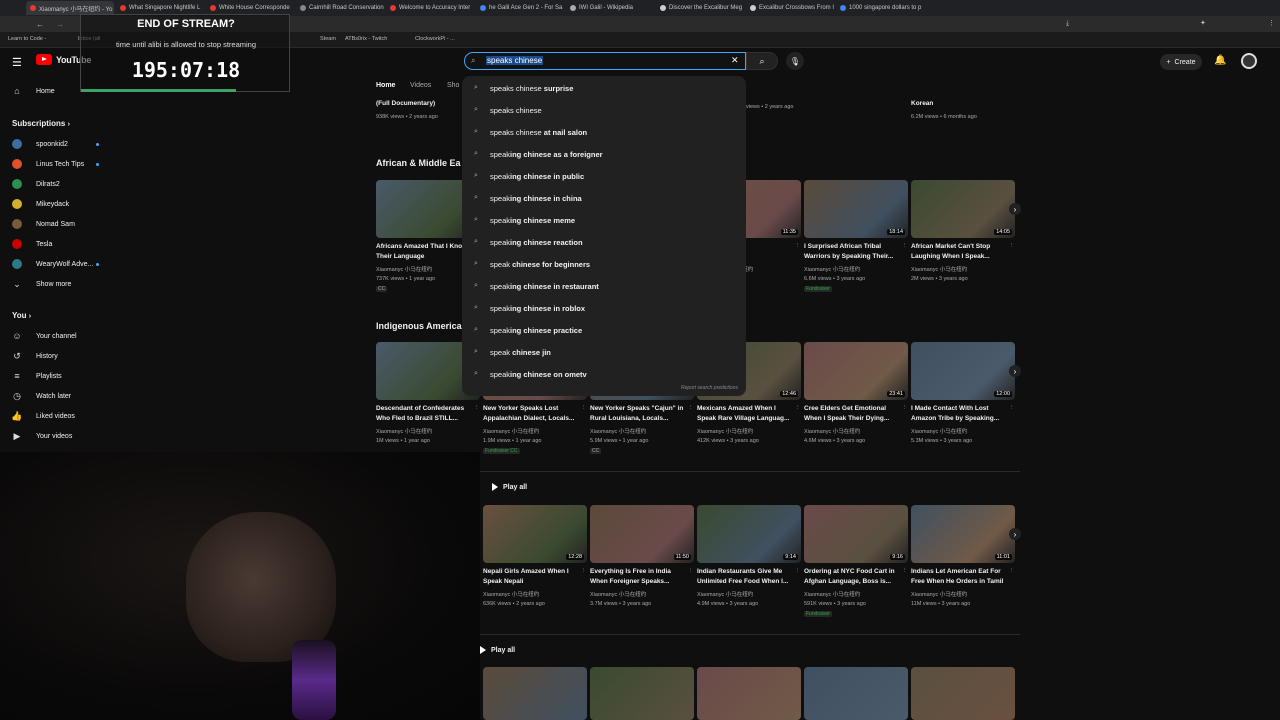 The width and height of the screenshot is (1280, 720). What do you see at coordinates (532, 264) in the screenshot?
I see `search-suggestion: ⌕ speak chinese for beginners` at bounding box center [532, 264].